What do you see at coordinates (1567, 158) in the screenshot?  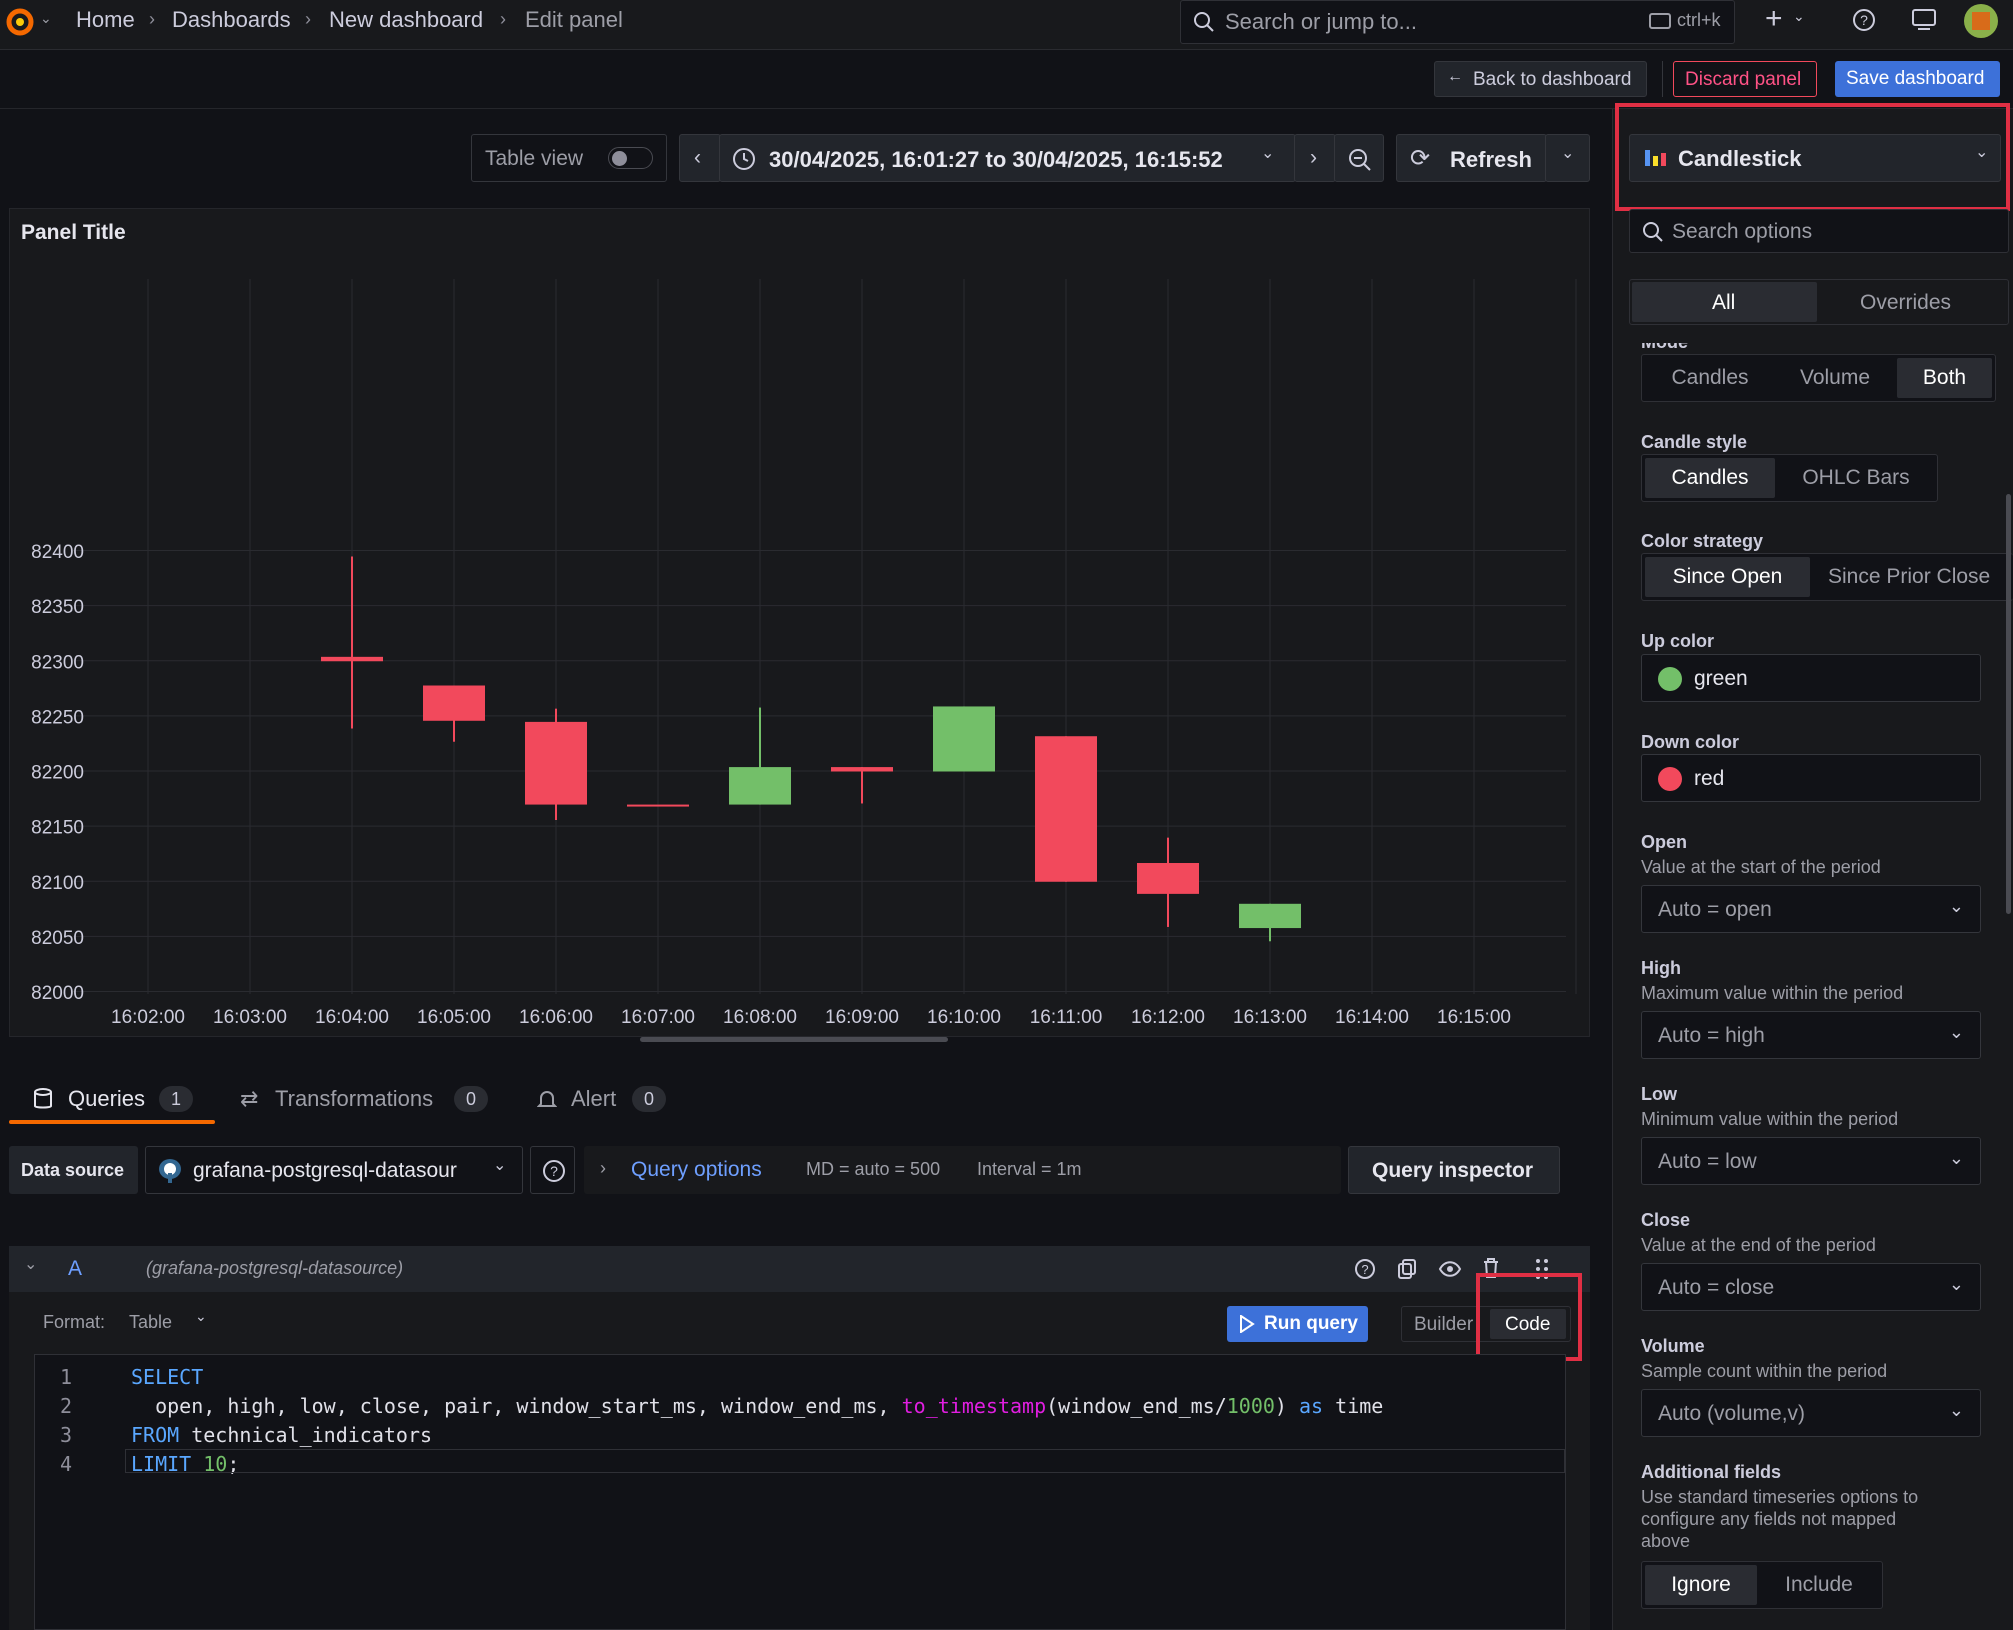 I see `refresh-interval-dropdown: ⌄` at bounding box center [1567, 158].